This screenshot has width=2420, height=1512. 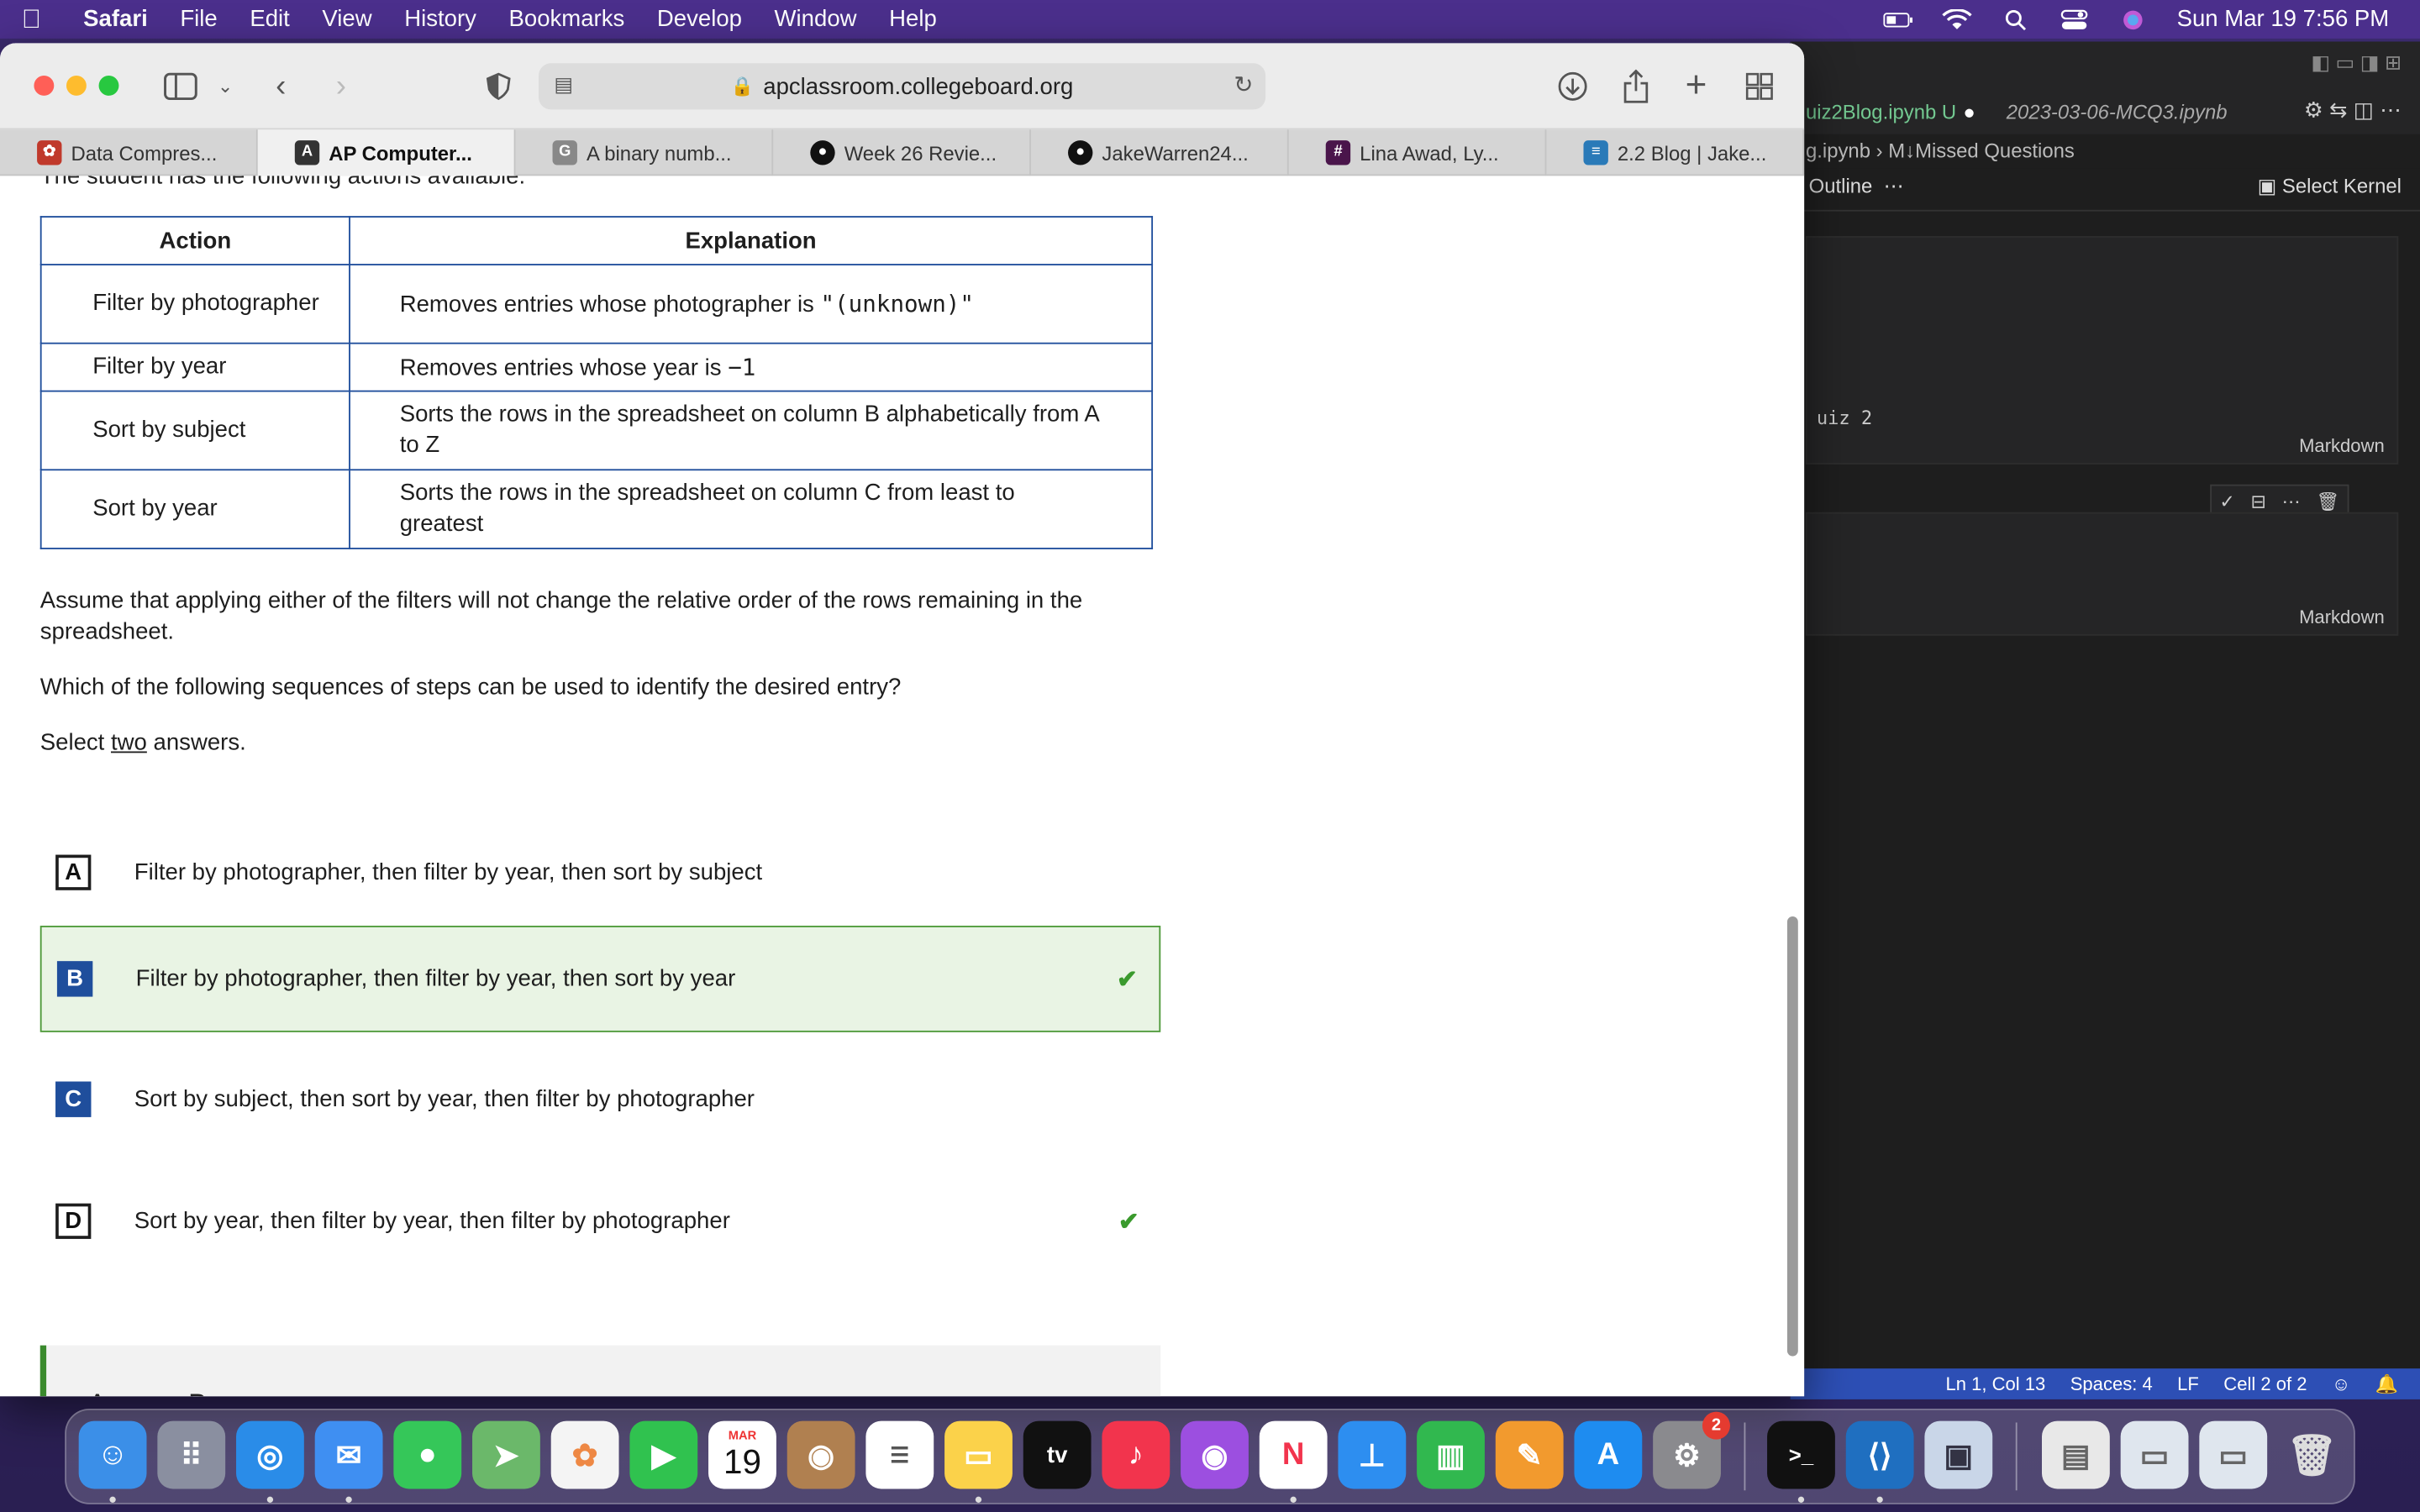 What do you see at coordinates (900, 1454) in the screenshot?
I see `reminders-icon: ☰` at bounding box center [900, 1454].